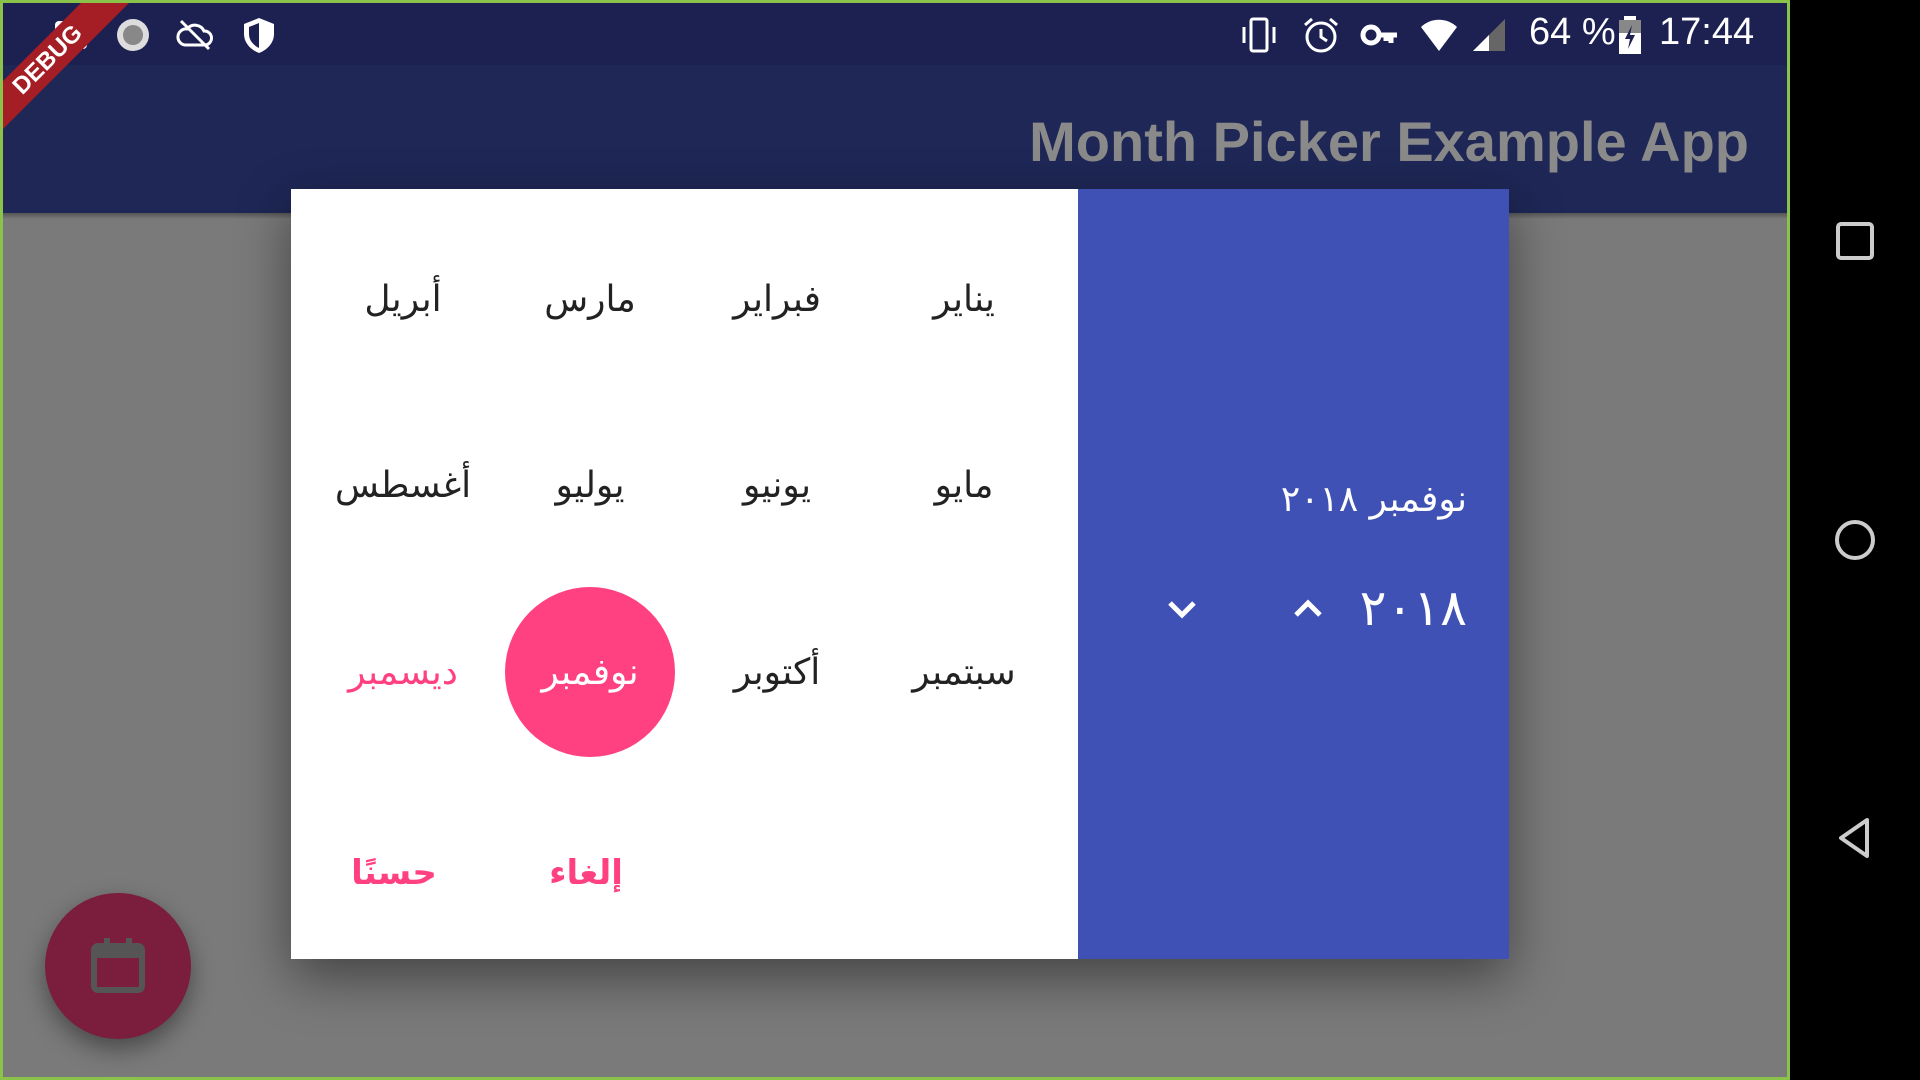 This screenshot has height=1080, width=1920. I want to click on month-12-button: ديسمبر, so click(403, 672).